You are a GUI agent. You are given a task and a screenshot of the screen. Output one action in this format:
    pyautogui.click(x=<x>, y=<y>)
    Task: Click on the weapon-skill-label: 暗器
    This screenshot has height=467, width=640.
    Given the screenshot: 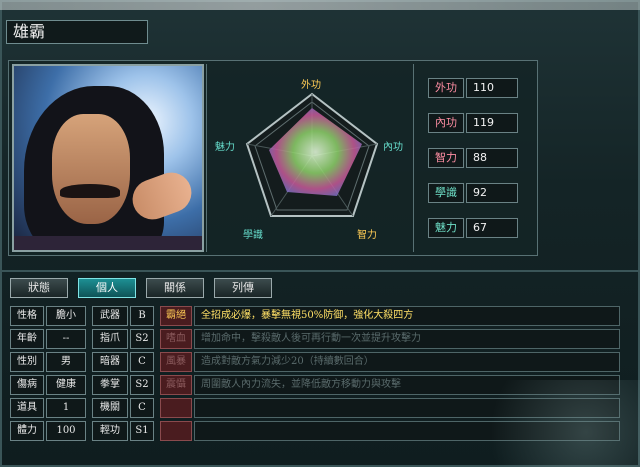 What is the action you would take?
    pyautogui.click(x=110, y=362)
    